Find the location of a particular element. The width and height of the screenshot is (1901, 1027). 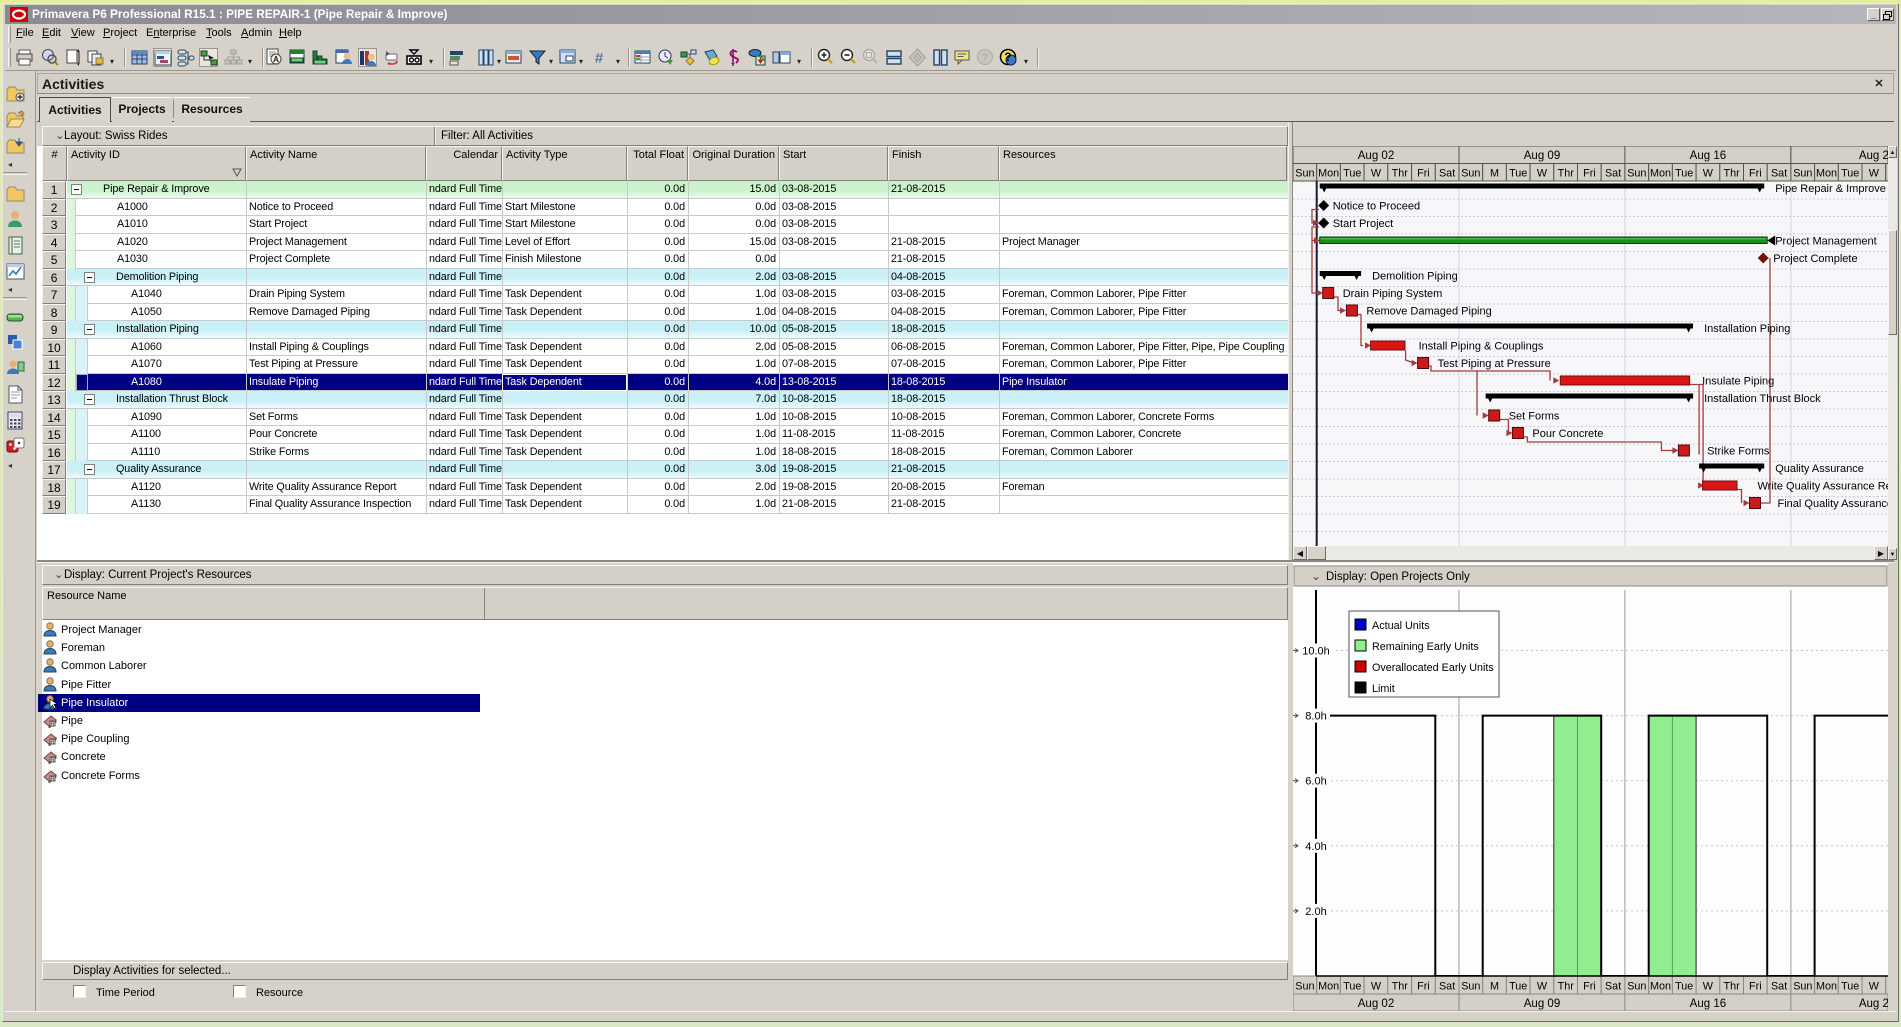

svg-text: Write Quality Assurance Repo is located at coordinates (1823, 487).